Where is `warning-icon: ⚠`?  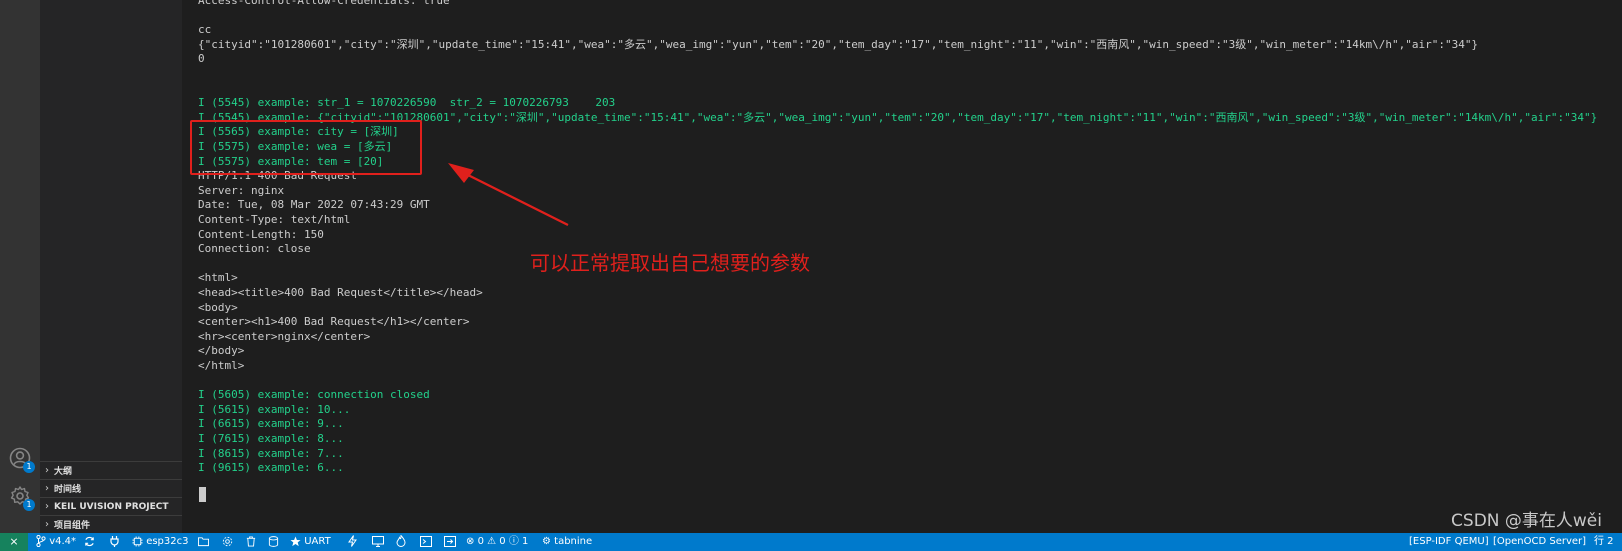
warning-icon: ⚠ is located at coordinates (492, 541).